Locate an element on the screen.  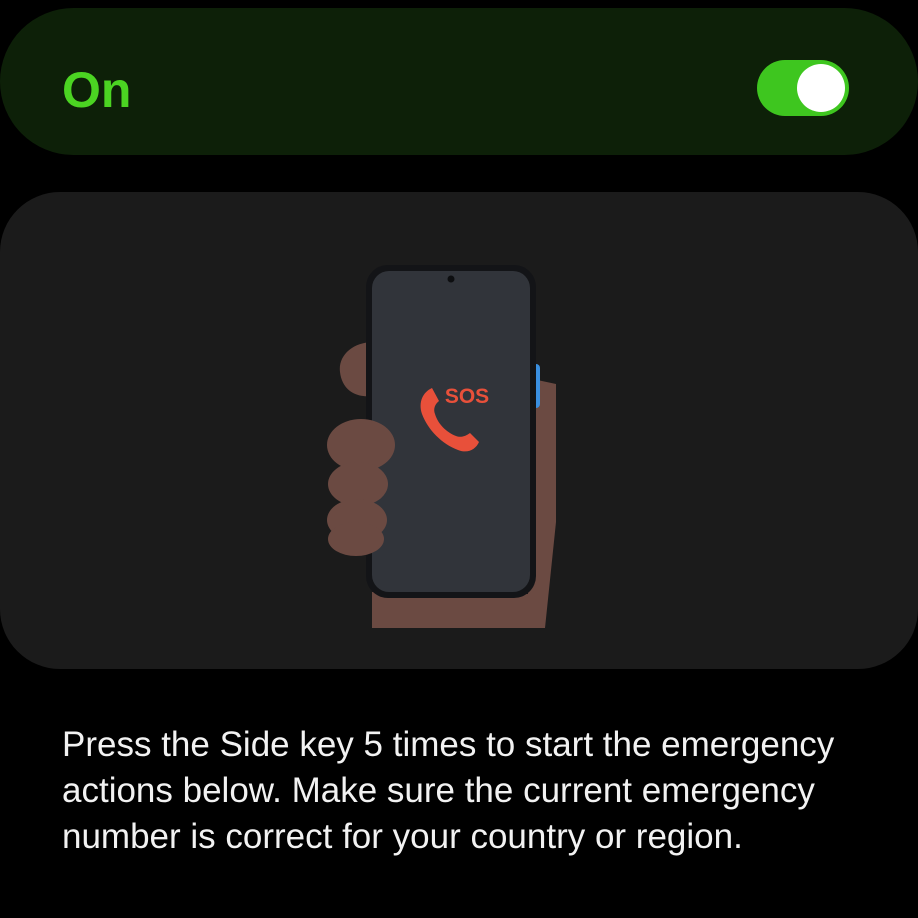
master-switch-label: On is located at coordinates (97, 90).